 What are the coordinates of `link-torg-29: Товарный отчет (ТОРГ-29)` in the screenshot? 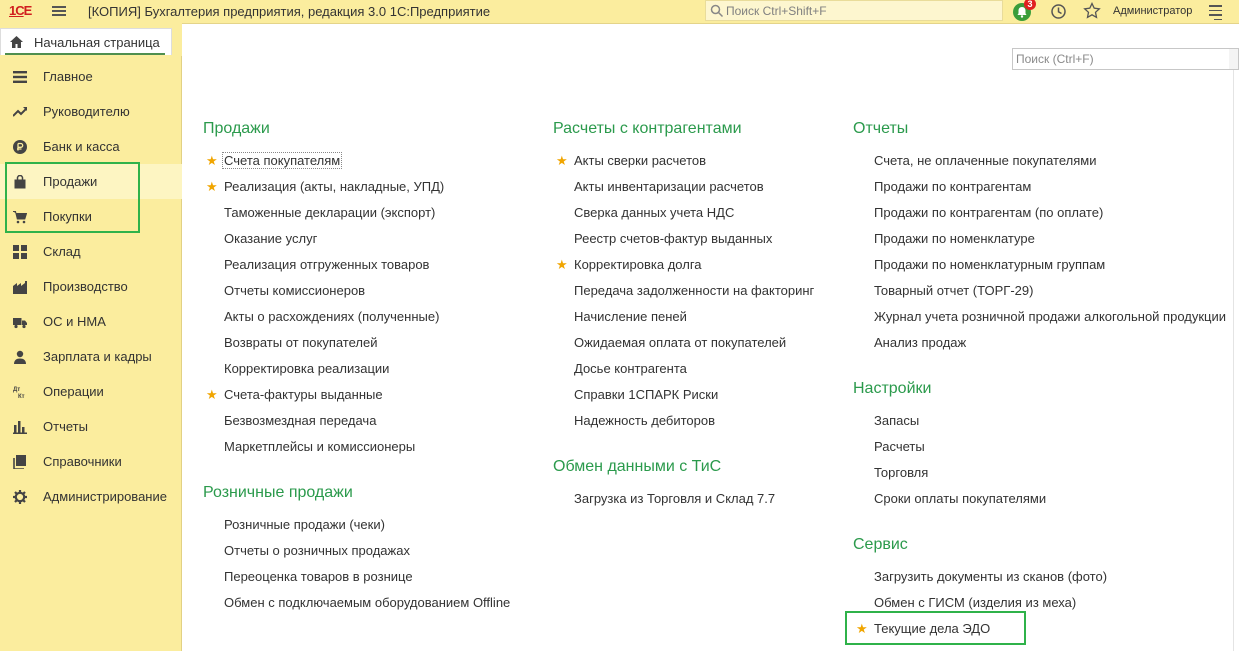 It's located at (953, 290).